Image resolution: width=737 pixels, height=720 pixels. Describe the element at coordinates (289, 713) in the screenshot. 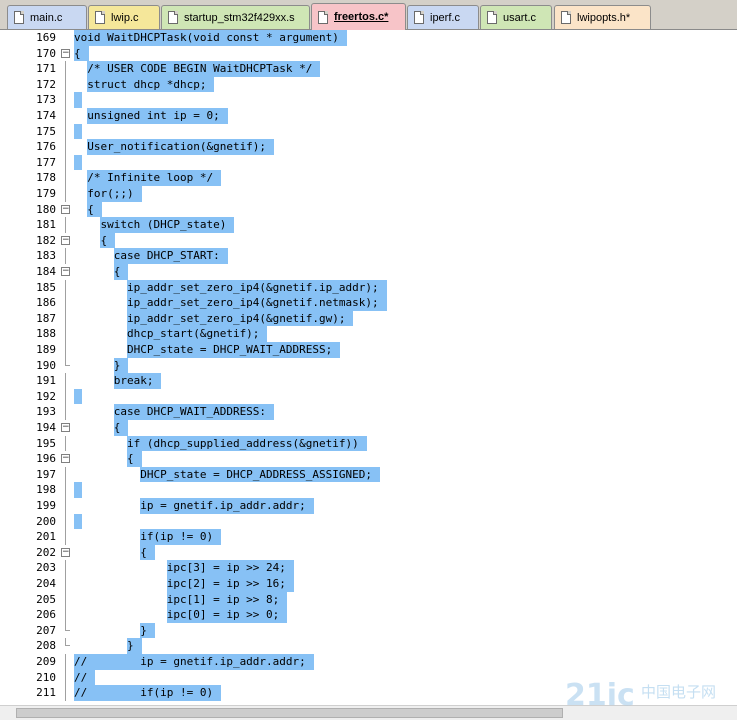

I see `scrollbar-thumb` at that location.